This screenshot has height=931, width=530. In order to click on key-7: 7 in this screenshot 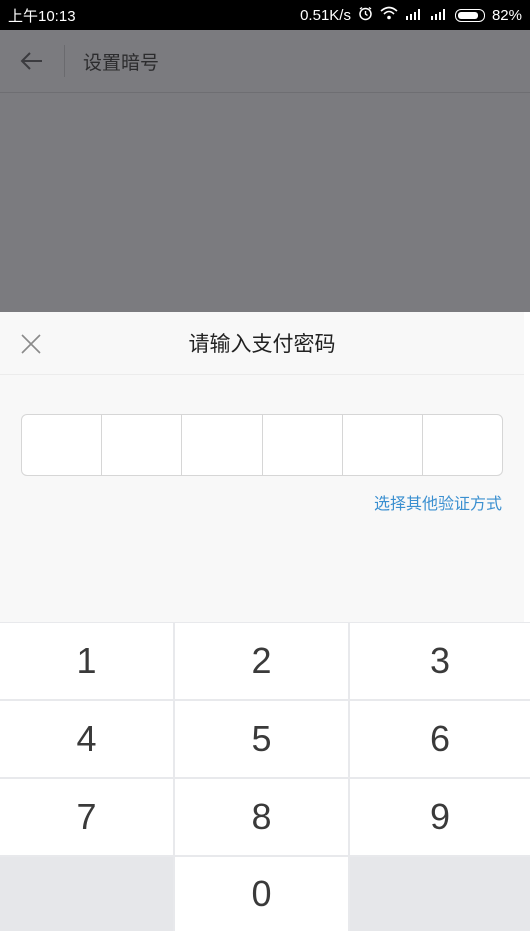, I will do `click(86, 817)`.